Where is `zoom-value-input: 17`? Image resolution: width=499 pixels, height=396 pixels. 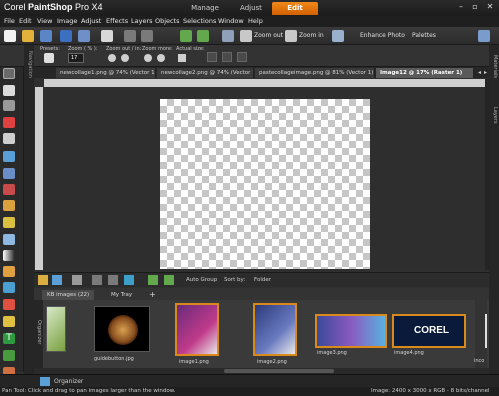
zoom-value-input: 17 is located at coordinates (76, 58).